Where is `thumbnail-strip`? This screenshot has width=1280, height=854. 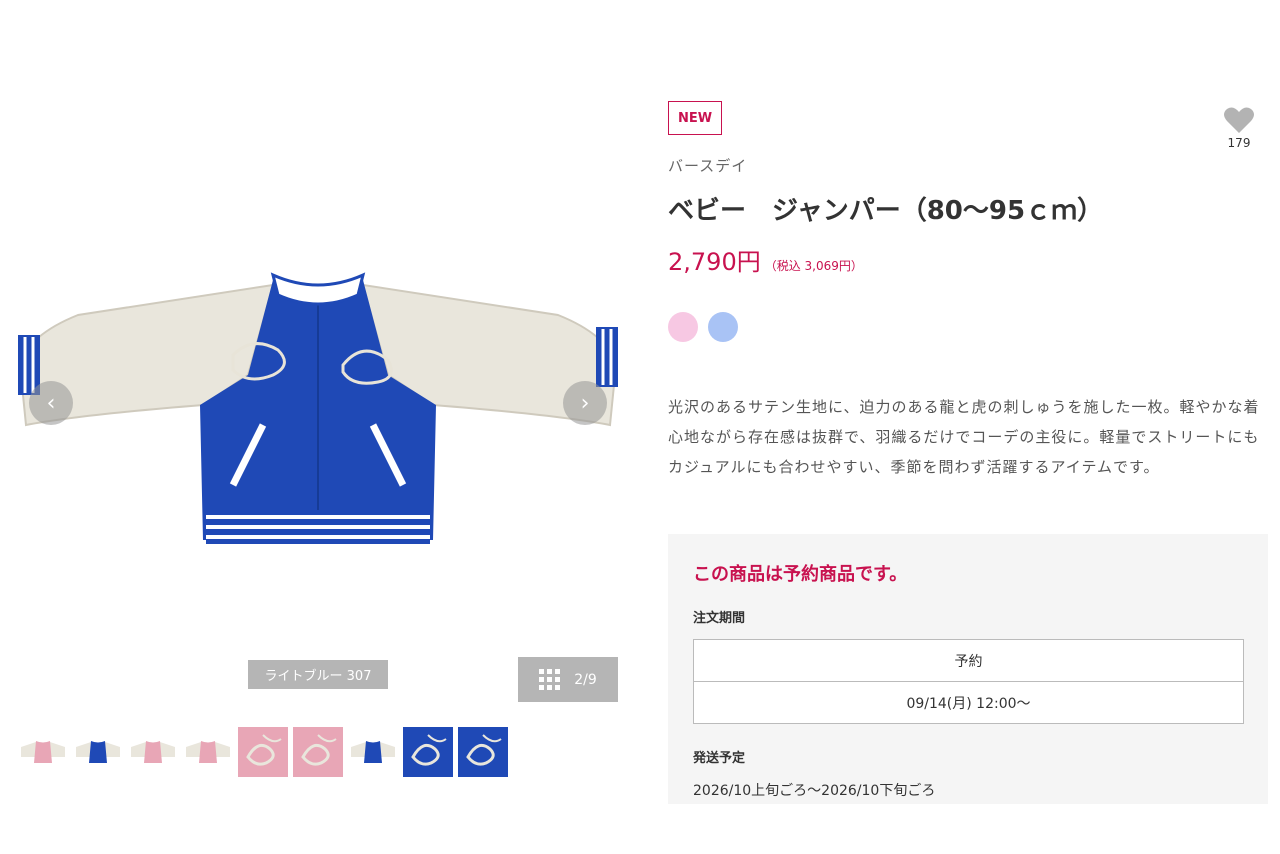
thumbnail-strip is located at coordinates (263, 752).